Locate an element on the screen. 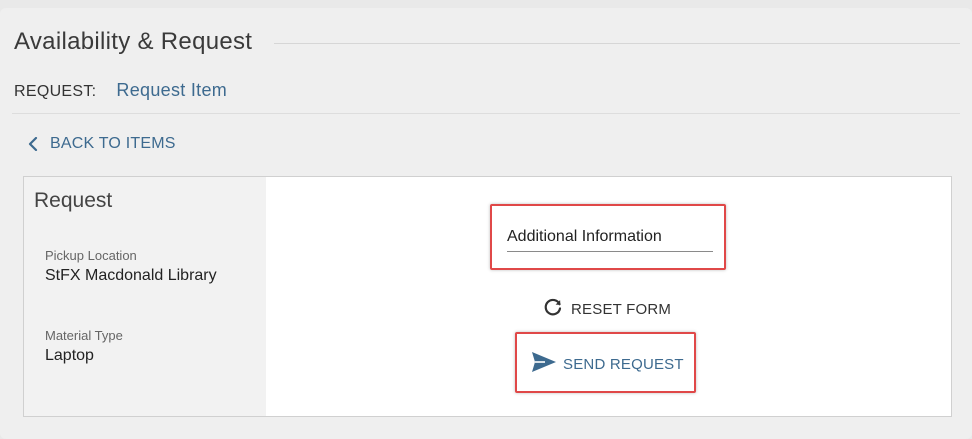 The height and width of the screenshot is (439, 972). page-title: Availability & Request is located at coordinates (133, 41).